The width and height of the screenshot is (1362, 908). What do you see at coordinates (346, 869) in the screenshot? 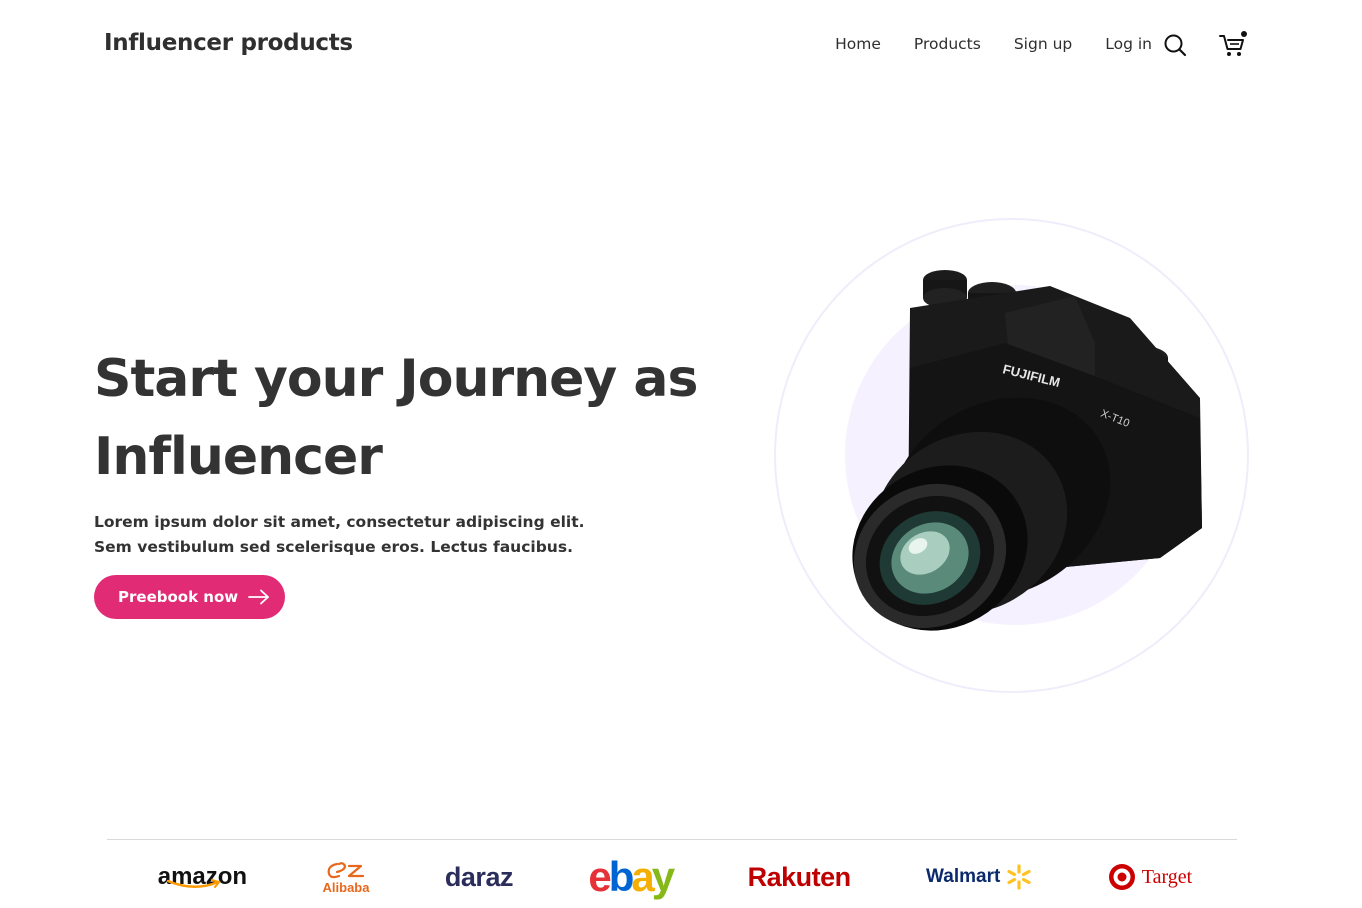
I see `alibaba-mark-icon` at bounding box center [346, 869].